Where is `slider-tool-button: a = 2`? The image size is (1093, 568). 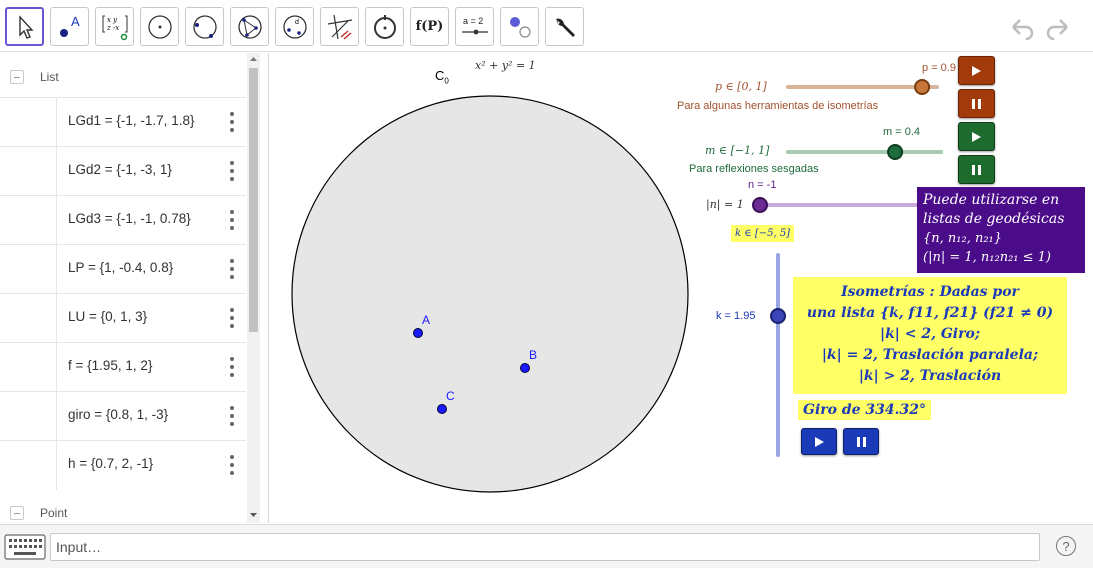
slider-tool-button: a = 2 is located at coordinates (474, 26).